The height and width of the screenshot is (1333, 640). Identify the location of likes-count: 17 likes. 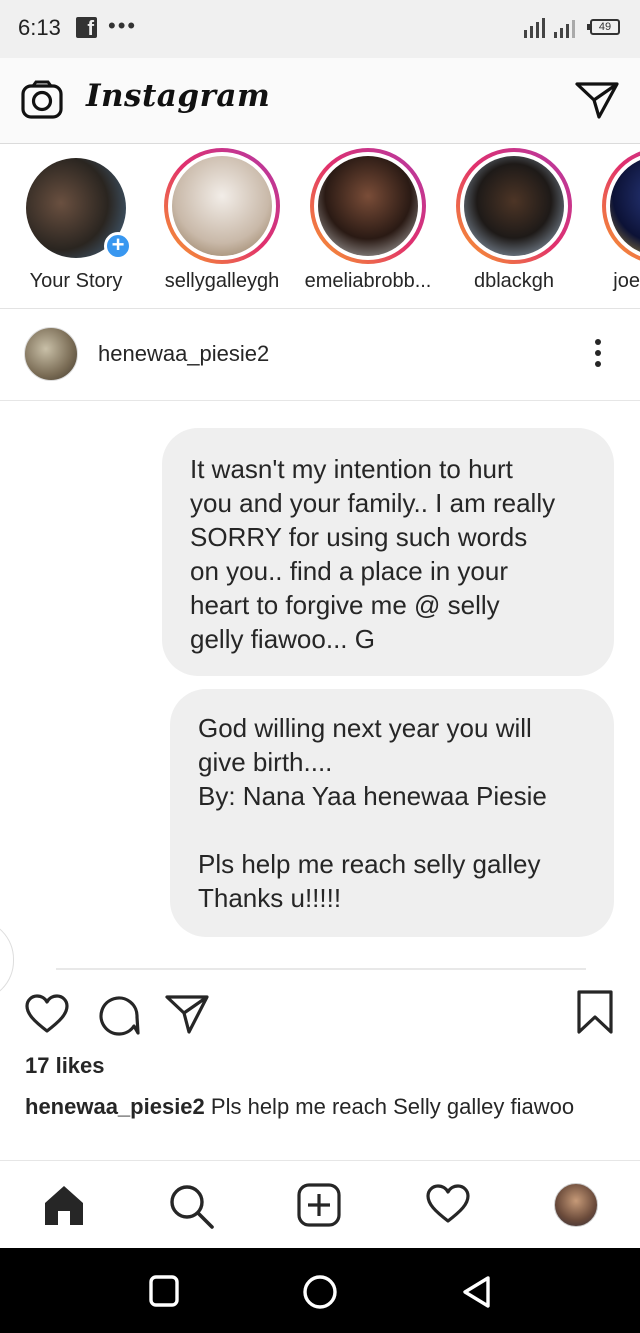
(65, 1066).